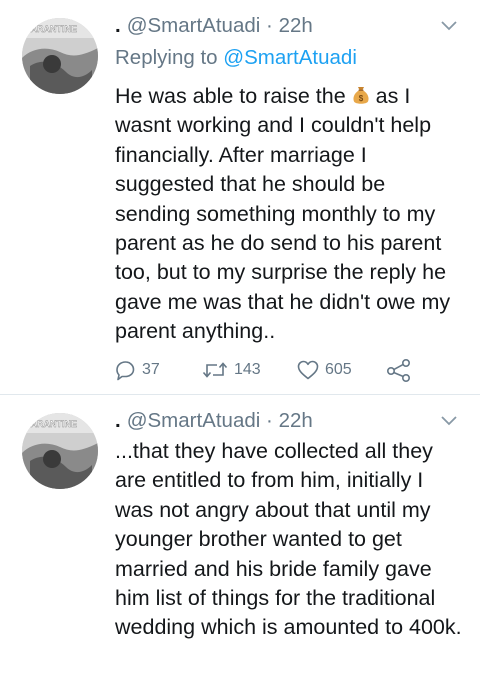  I want to click on retweet-count: 143, so click(247, 369).